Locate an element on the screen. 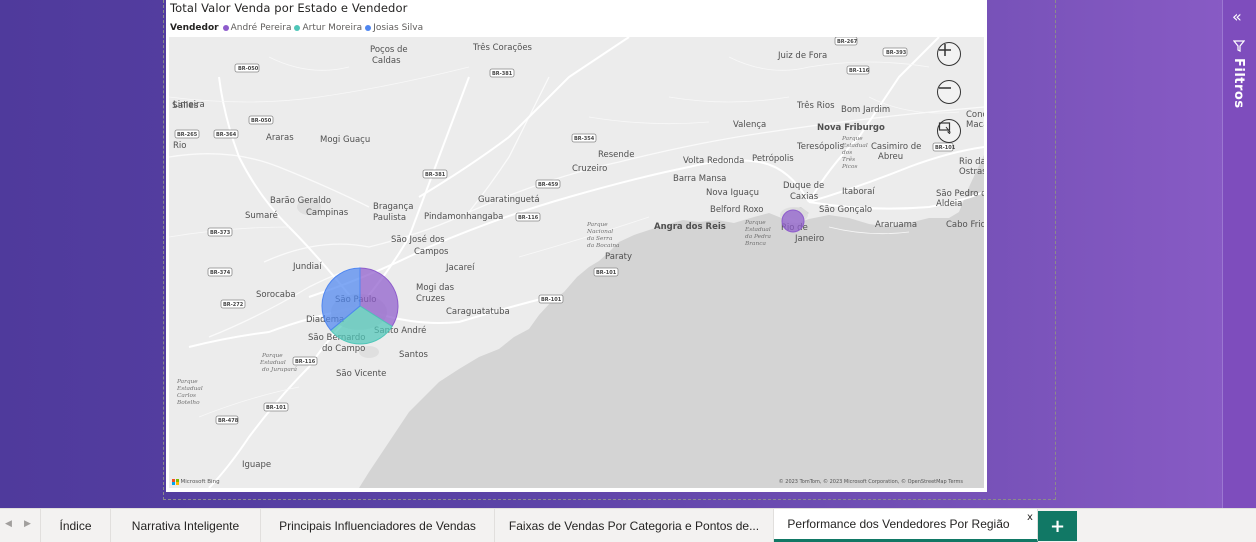 This screenshot has height=542, width=1256. svg-text: Carlos is located at coordinates (186, 396).